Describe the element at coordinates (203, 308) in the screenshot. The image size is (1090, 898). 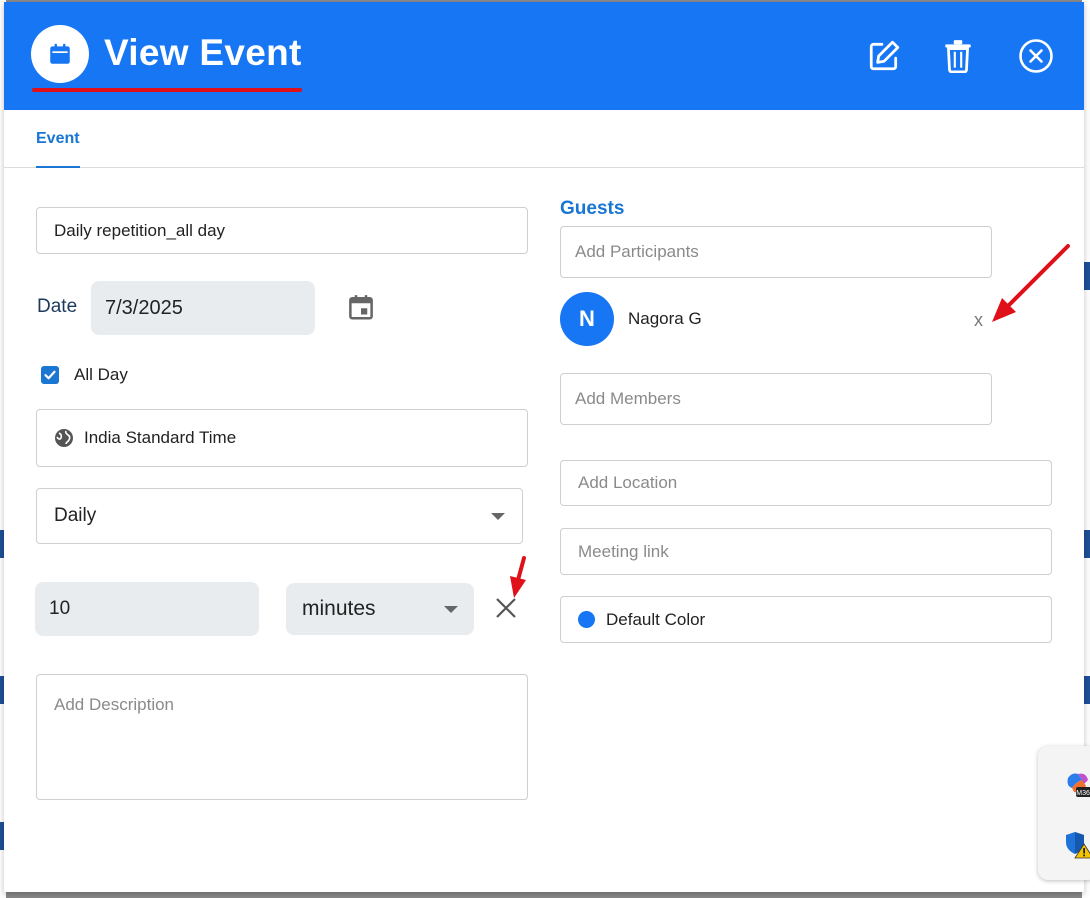
I see `date-field: 7/3/2025` at that location.